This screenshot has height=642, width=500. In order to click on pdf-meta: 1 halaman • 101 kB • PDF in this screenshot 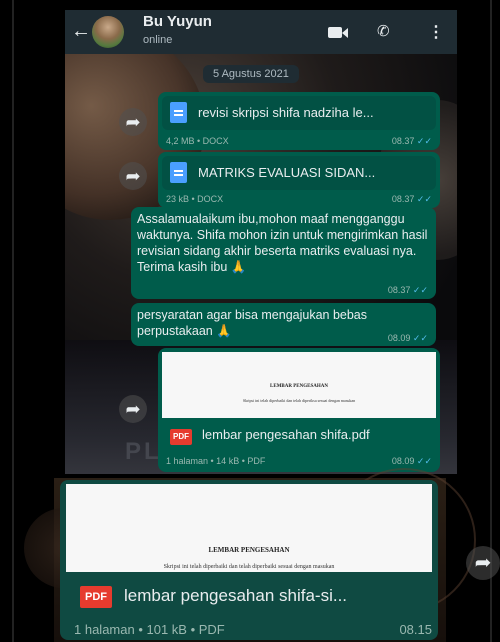, I will do `click(149, 629)`.